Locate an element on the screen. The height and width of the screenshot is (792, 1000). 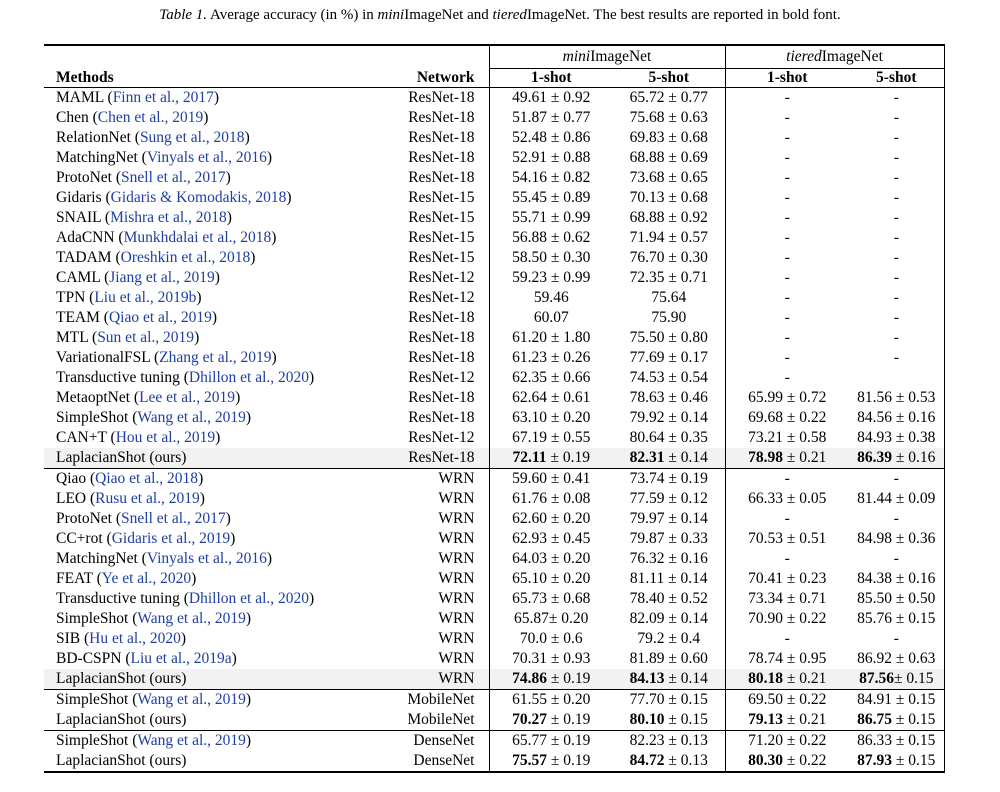
citation-link: Gidaris & Komodakis, 2018 is located at coordinates (199, 197).